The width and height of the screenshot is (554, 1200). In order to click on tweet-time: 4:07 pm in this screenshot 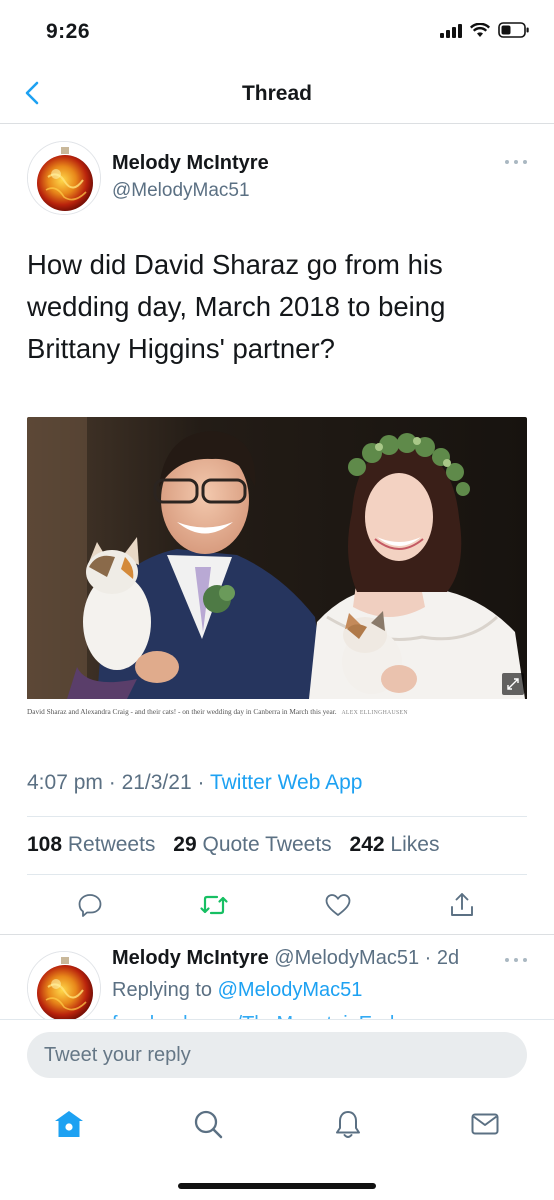, I will do `click(65, 782)`.